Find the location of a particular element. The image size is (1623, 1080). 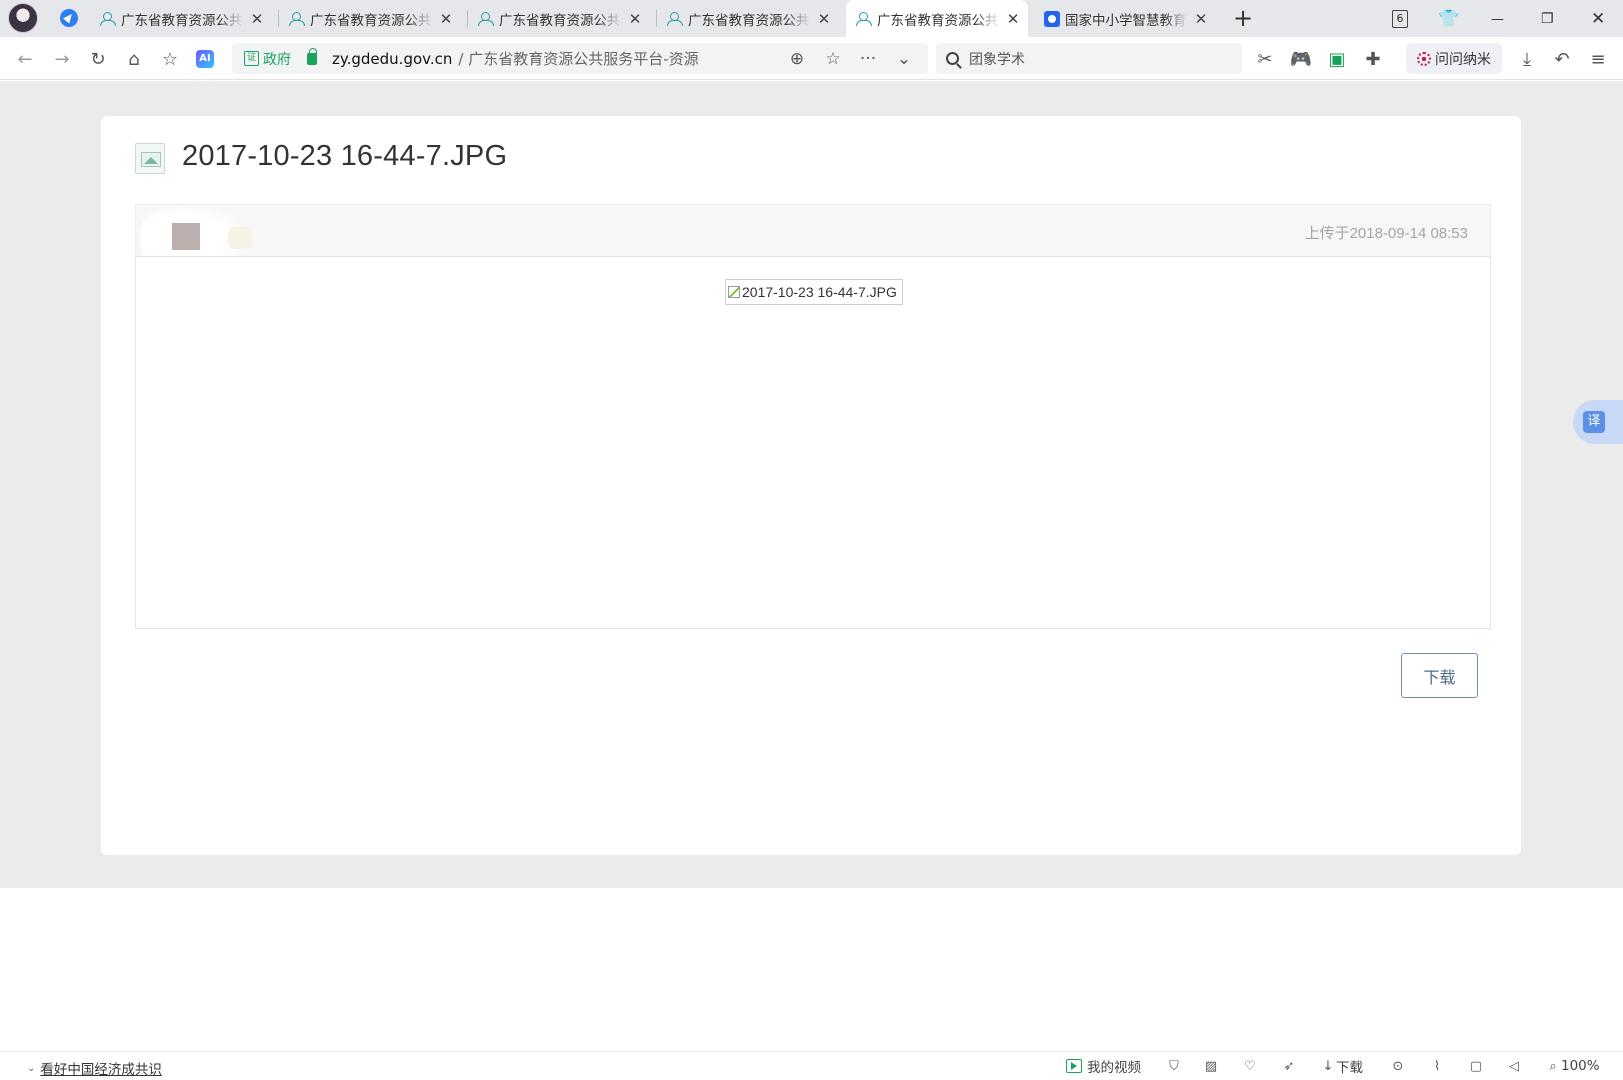

translate-icon: 译 is located at coordinates (1594, 422).